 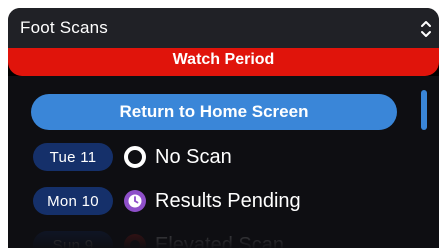 I want to click on chevron-up-down-icon, so click(x=426, y=29).